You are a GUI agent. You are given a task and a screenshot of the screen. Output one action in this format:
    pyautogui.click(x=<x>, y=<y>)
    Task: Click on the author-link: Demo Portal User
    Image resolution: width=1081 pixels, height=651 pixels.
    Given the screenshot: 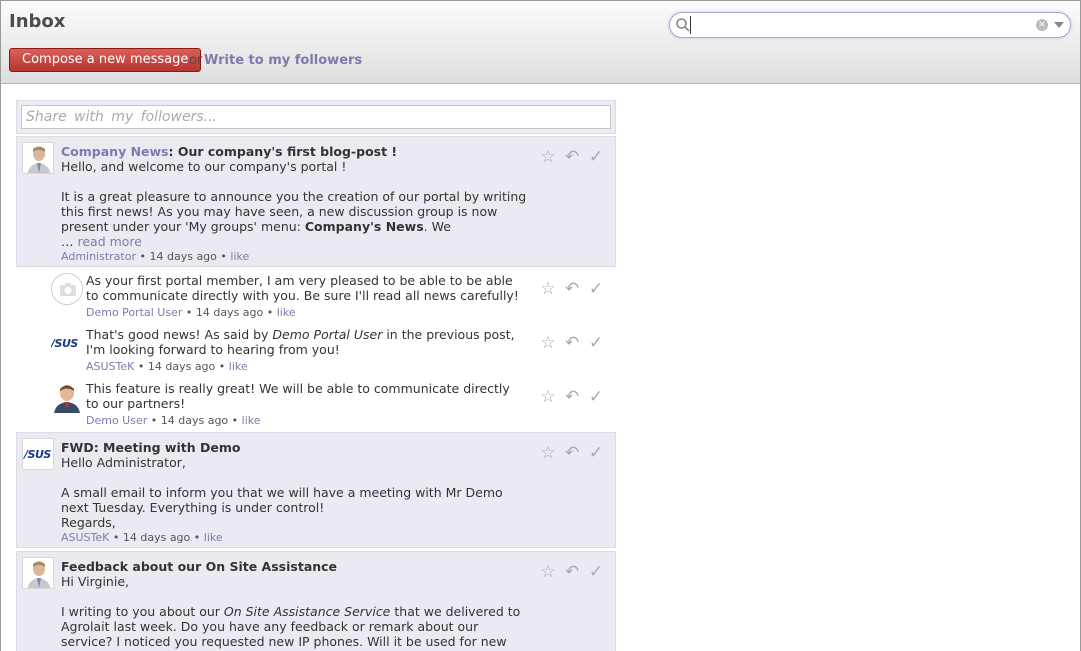 What is the action you would take?
    pyautogui.click(x=134, y=312)
    